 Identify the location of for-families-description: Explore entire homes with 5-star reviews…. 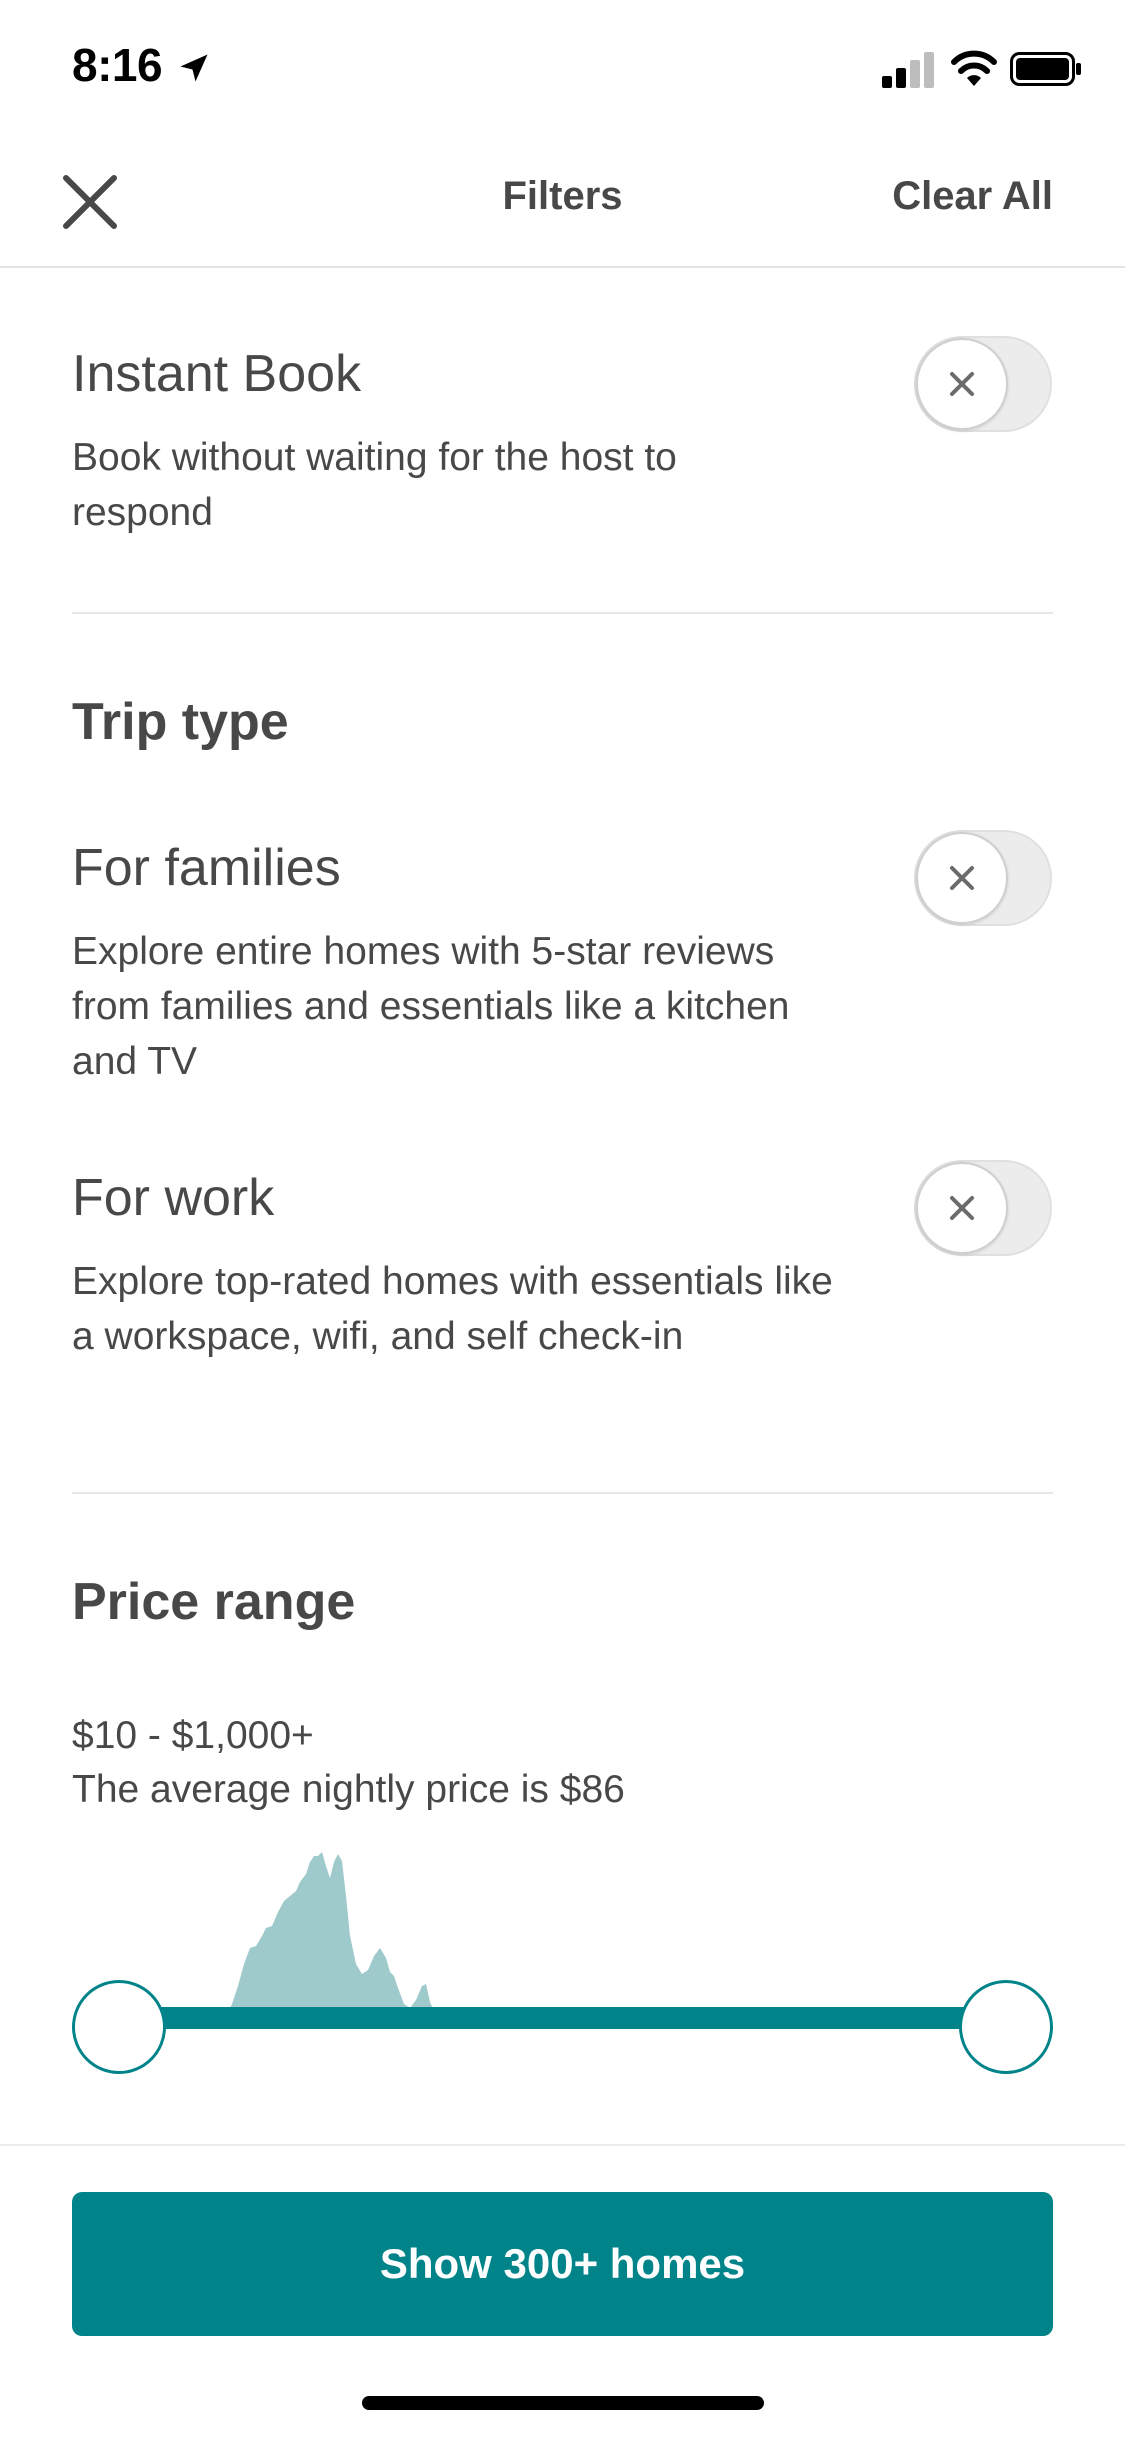
(431, 1006).